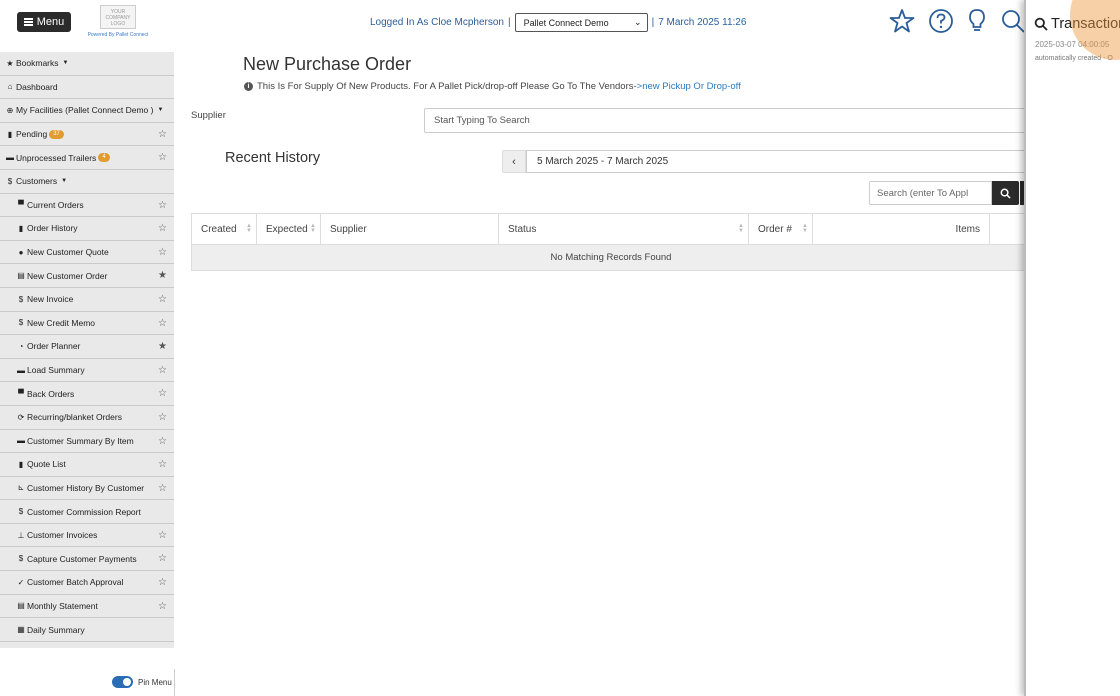  I want to click on menu-button: Menu, so click(44, 22).